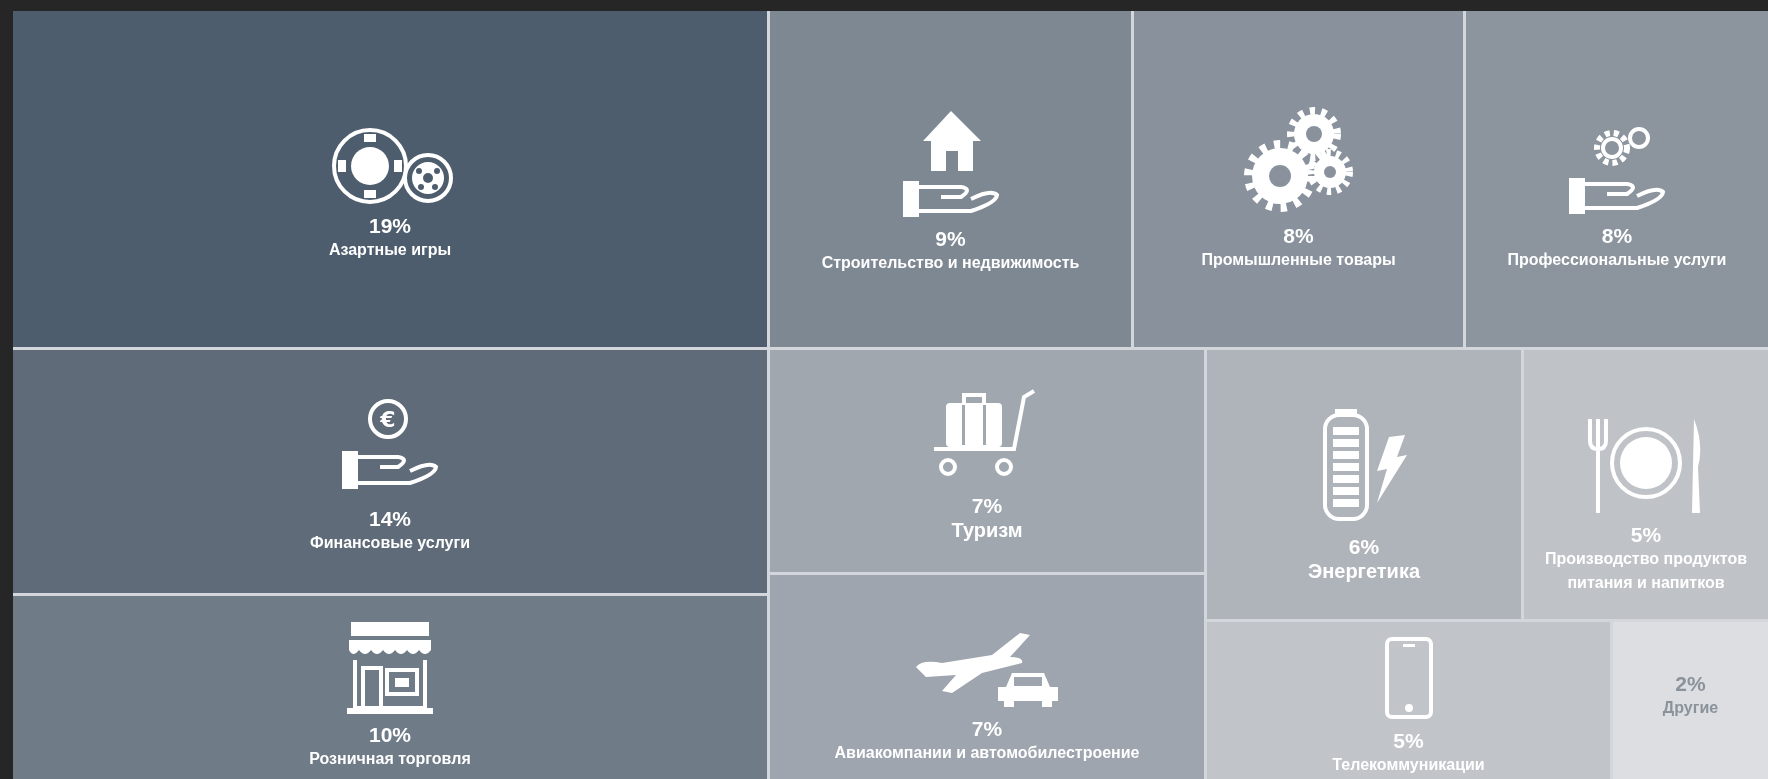 The image size is (1768, 779). Describe the element at coordinates (987, 753) in the screenshot. I see `category-label: Авиакомпании и автомобилестроение` at that location.